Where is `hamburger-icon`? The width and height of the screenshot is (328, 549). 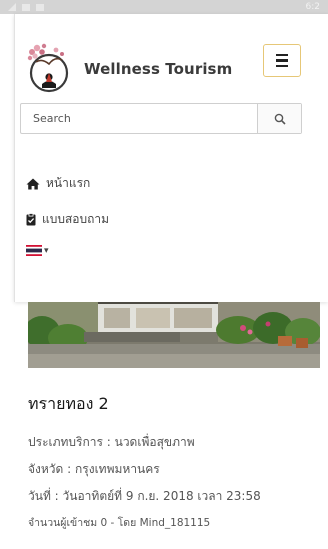
hamburger-icon is located at coordinates (282, 55).